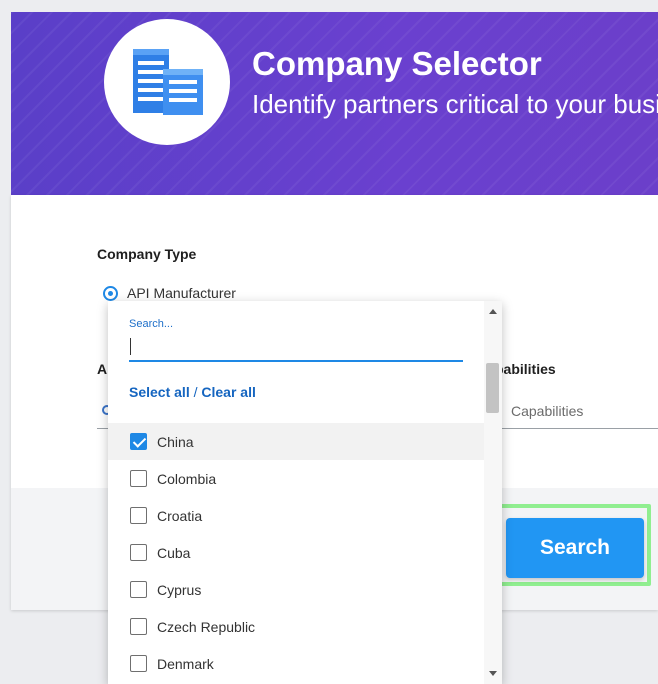 The image size is (658, 684). What do you see at coordinates (296, 441) in the screenshot?
I see `list-item: China` at bounding box center [296, 441].